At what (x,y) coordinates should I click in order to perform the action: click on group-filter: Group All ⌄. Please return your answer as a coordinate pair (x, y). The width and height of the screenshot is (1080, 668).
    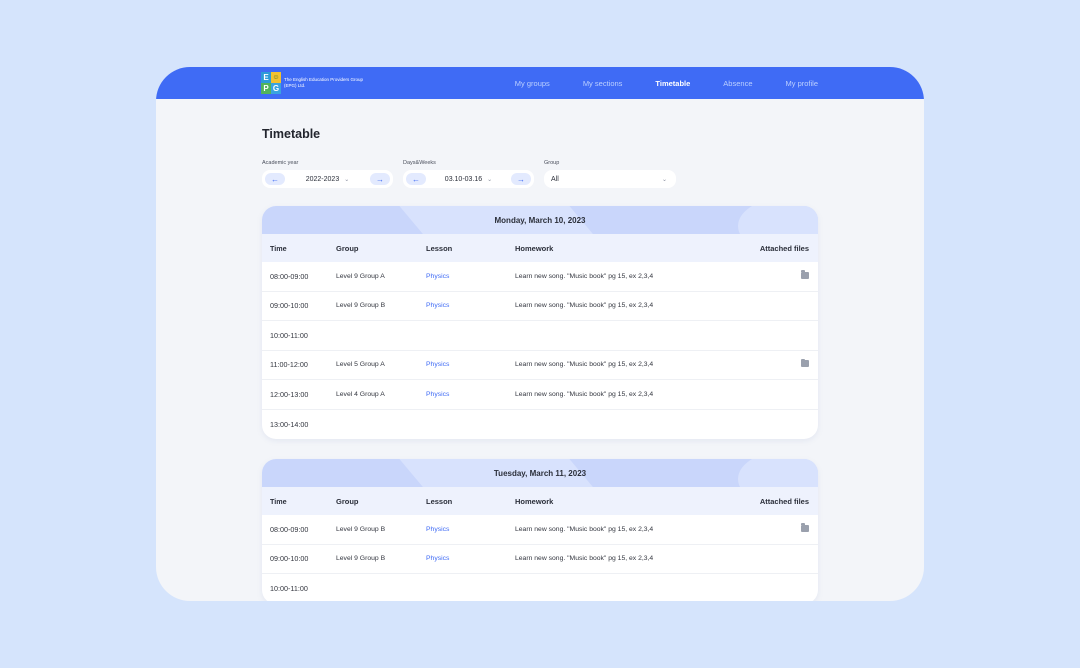
    Looking at the image, I should click on (610, 174).